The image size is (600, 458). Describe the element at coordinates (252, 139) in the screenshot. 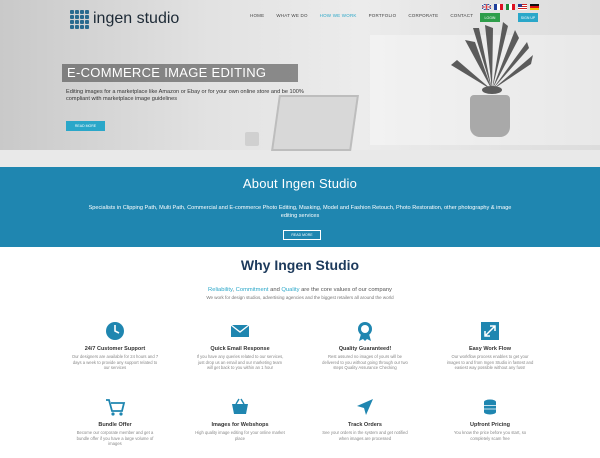

I see `background-mug` at that location.